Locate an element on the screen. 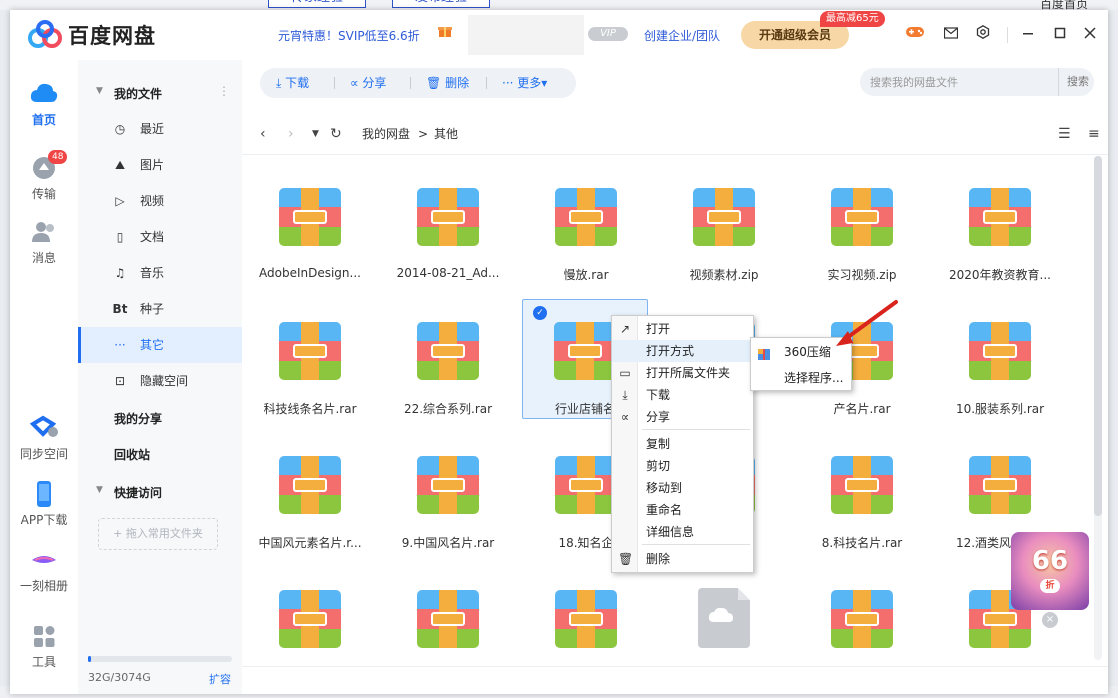  more-dots-icon: ··· is located at coordinates (508, 83).